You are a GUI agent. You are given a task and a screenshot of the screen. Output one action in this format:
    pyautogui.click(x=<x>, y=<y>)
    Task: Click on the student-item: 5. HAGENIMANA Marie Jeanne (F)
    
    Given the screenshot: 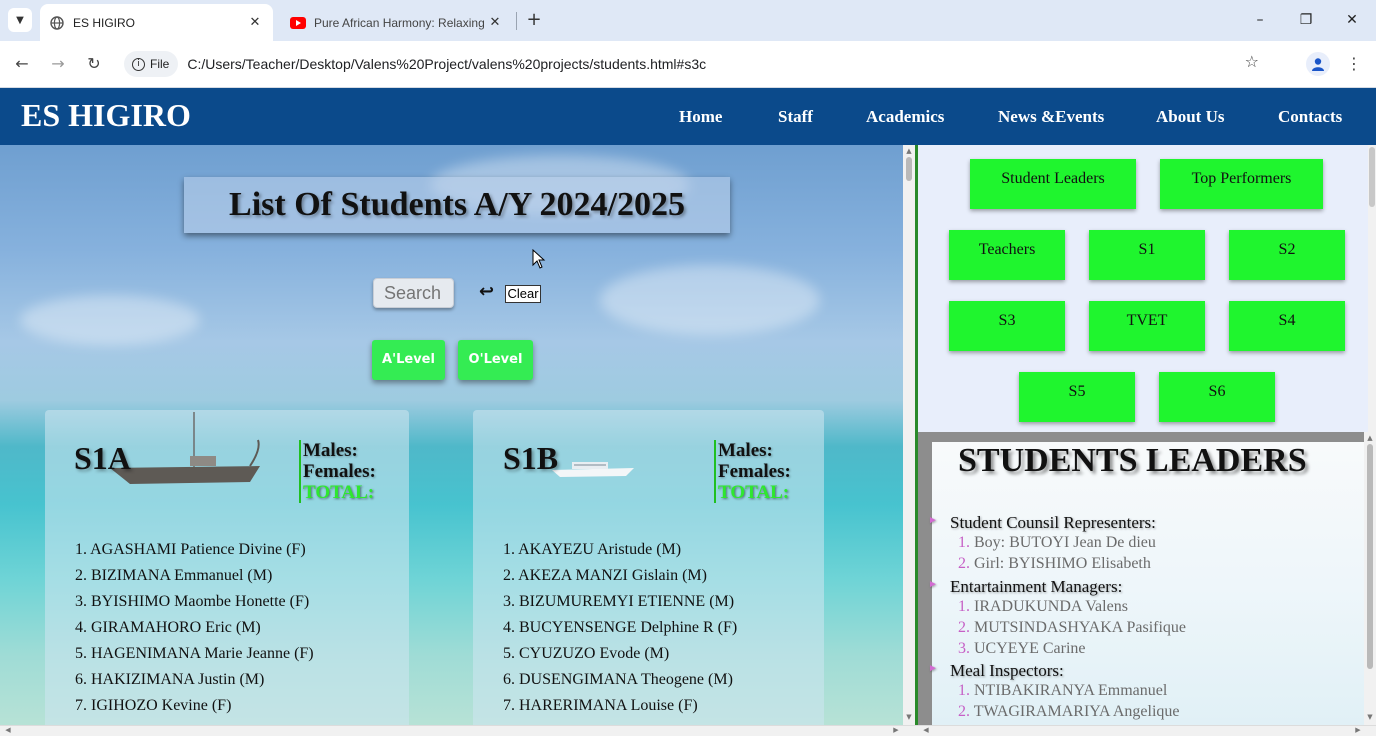 What is the action you would take?
    pyautogui.click(x=194, y=653)
    